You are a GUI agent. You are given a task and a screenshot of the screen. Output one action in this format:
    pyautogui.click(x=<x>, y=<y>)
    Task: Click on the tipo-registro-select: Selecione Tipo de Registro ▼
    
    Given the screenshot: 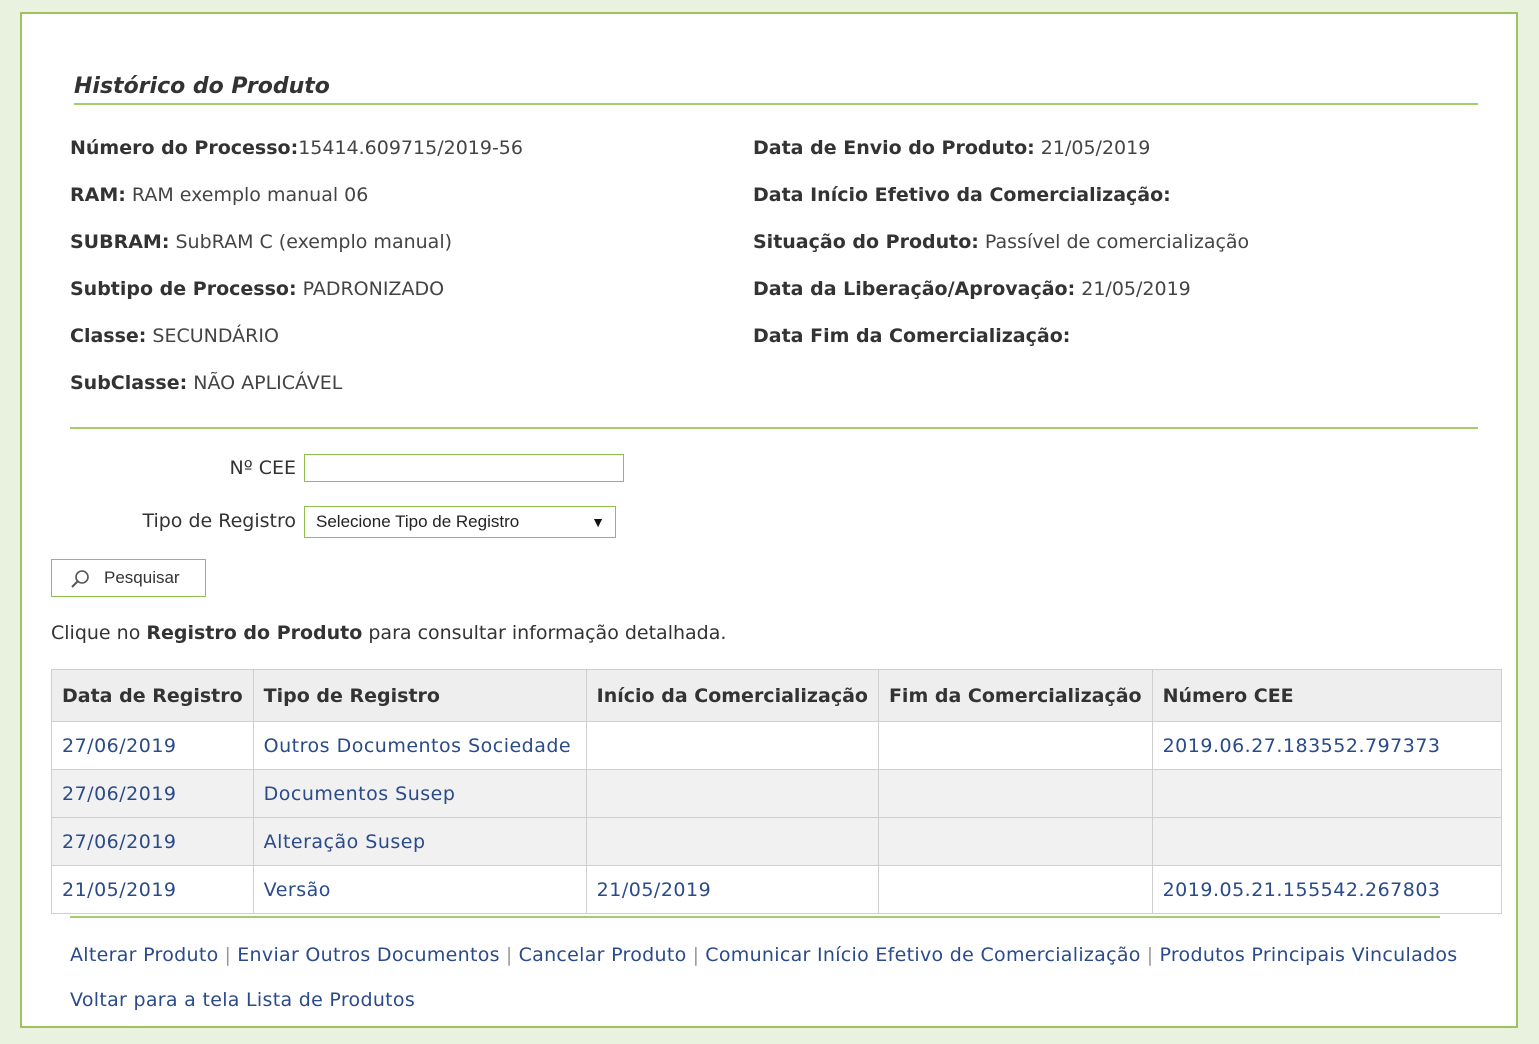 What is the action you would take?
    pyautogui.click(x=460, y=522)
    